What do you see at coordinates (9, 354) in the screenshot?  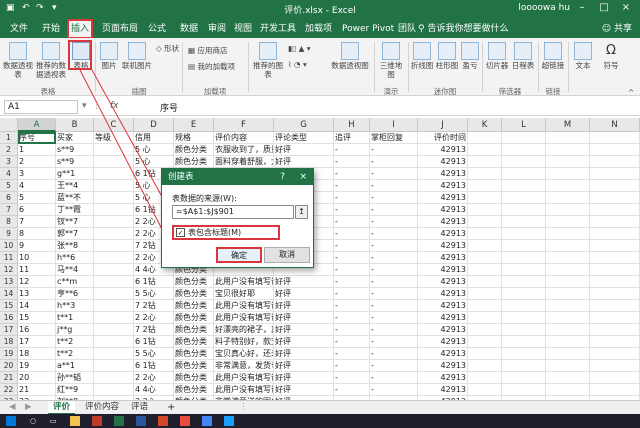 I see `row-header: 19` at bounding box center [9, 354].